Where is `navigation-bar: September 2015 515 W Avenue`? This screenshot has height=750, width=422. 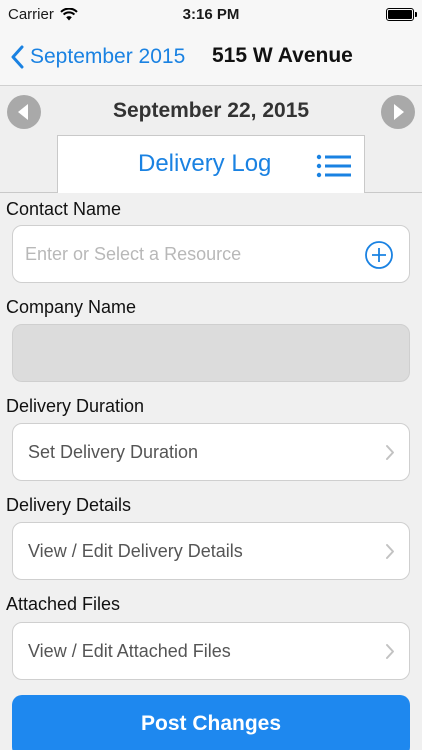
navigation-bar: September 2015 515 W Avenue is located at coordinates (211, 58).